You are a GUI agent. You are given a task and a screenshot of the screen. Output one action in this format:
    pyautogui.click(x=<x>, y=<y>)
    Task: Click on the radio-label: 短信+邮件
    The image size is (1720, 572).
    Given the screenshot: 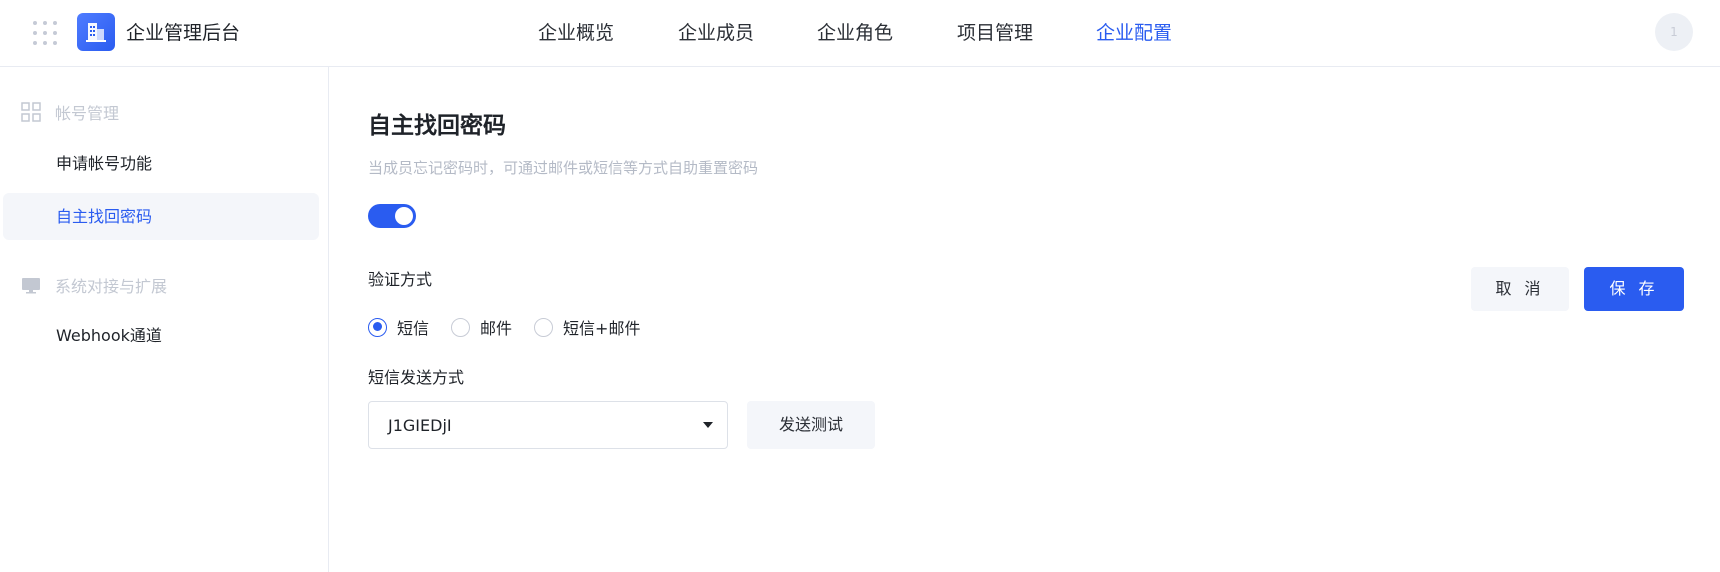 What is the action you would take?
    pyautogui.click(x=602, y=328)
    